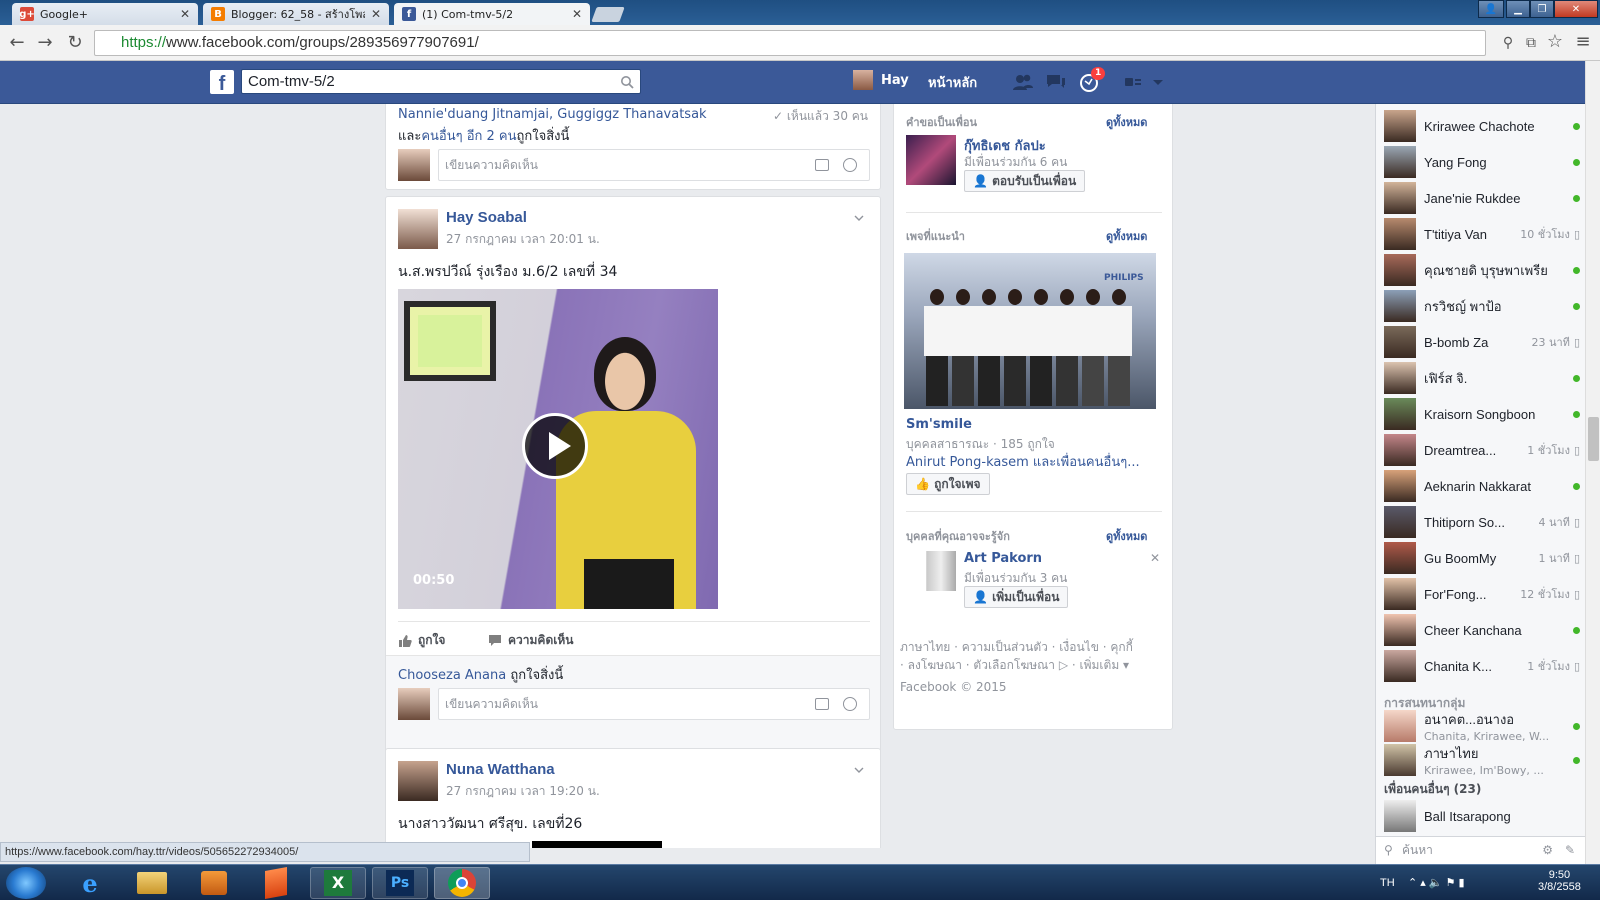 Image resolution: width=1600 pixels, height=900 pixels. Describe the element at coordinates (948, 484) in the screenshot. I see `like-page-button: 👍 ถูกใจเพจ` at that location.